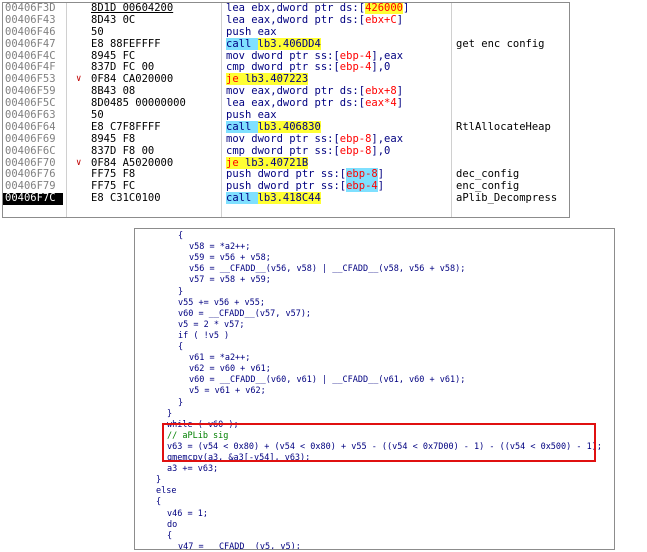 The image size is (647, 552). What do you see at coordinates (296, 91) in the screenshot?
I see `instruction-token: mov eax,dword ptr ds:[` at bounding box center [296, 91].